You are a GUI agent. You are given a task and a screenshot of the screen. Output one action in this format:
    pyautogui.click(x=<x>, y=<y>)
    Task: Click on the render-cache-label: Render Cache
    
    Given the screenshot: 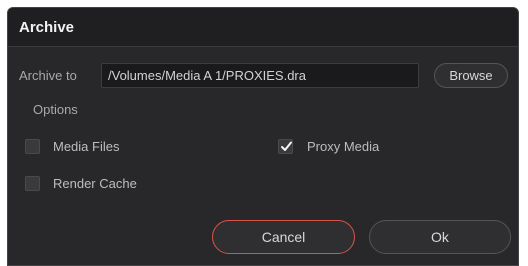 What is the action you would take?
    pyautogui.click(x=95, y=183)
    